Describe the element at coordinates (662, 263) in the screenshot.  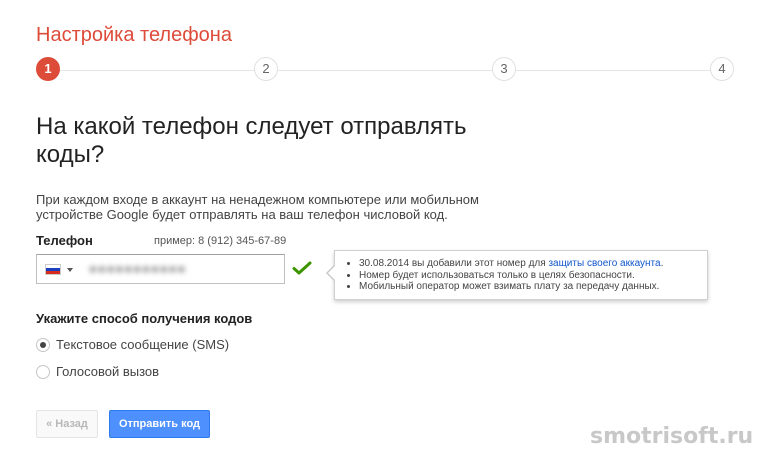
I see `tooltip-period: .` at that location.